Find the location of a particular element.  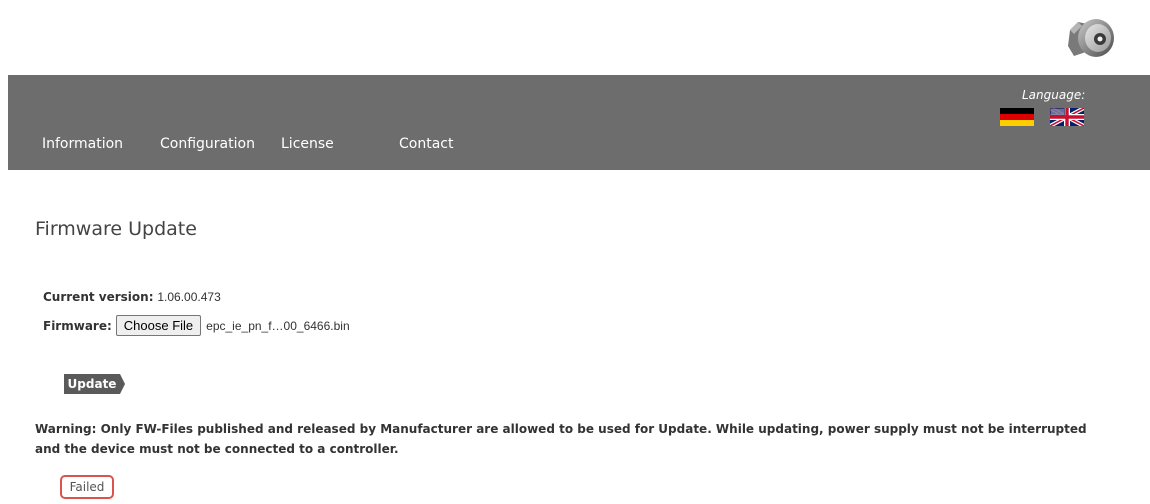

nav-item-configuration: Configuration is located at coordinates (207, 144).